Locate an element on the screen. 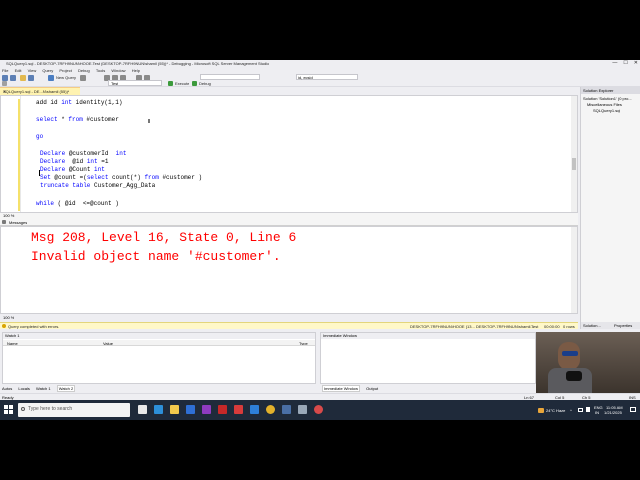 The image size is (640, 480). debug-icon is located at coordinates (194, 83).